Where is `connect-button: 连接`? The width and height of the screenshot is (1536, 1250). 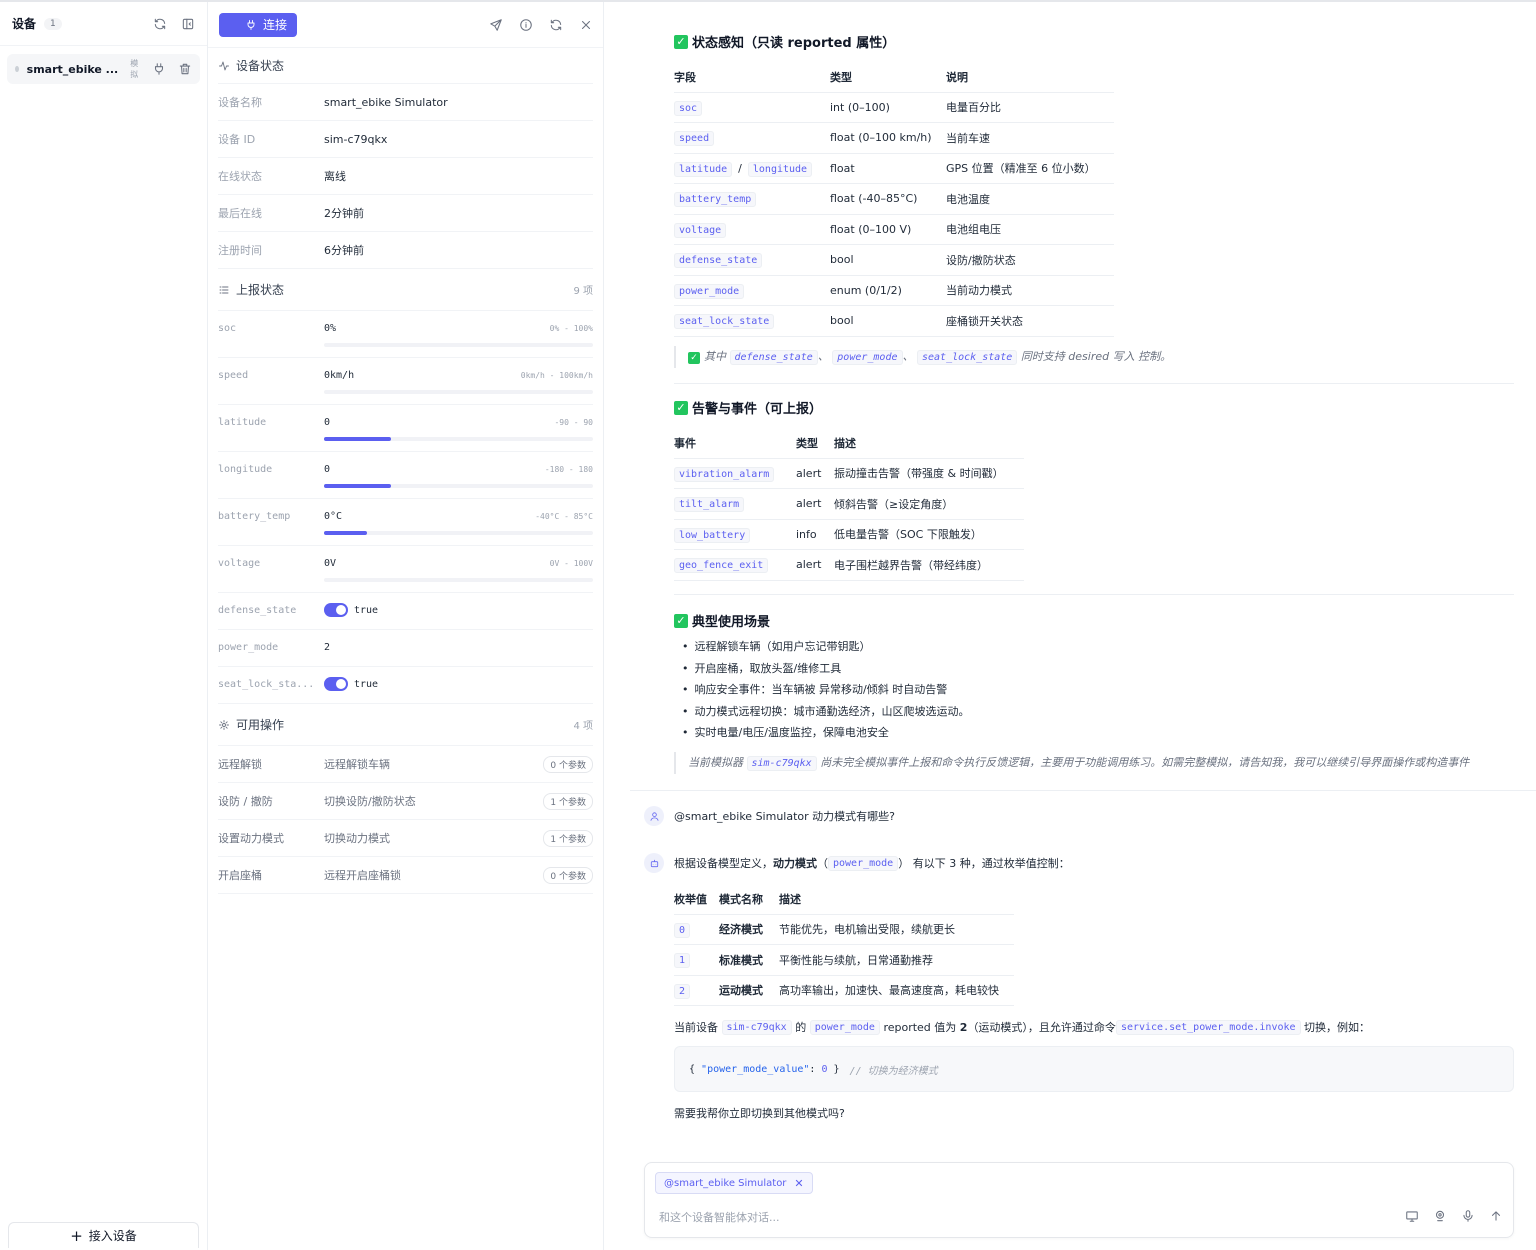 connect-button: 连接 is located at coordinates (258, 24).